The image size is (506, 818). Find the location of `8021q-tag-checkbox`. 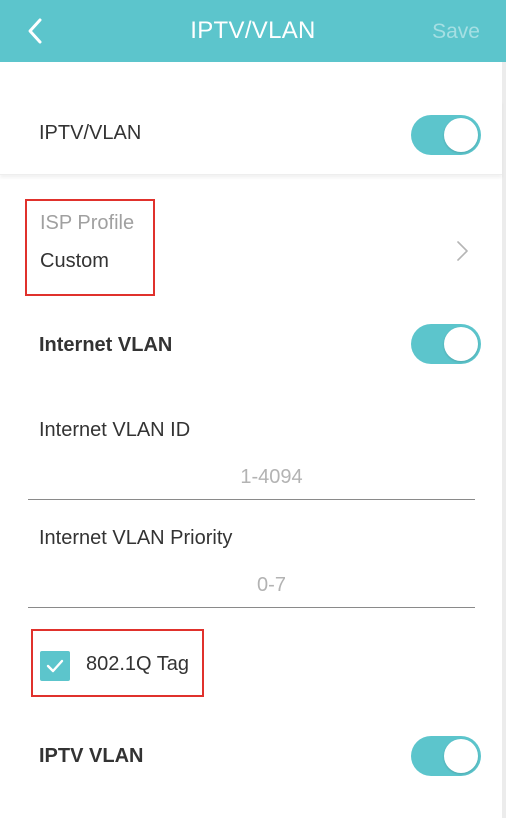

8021q-tag-checkbox is located at coordinates (55, 666).